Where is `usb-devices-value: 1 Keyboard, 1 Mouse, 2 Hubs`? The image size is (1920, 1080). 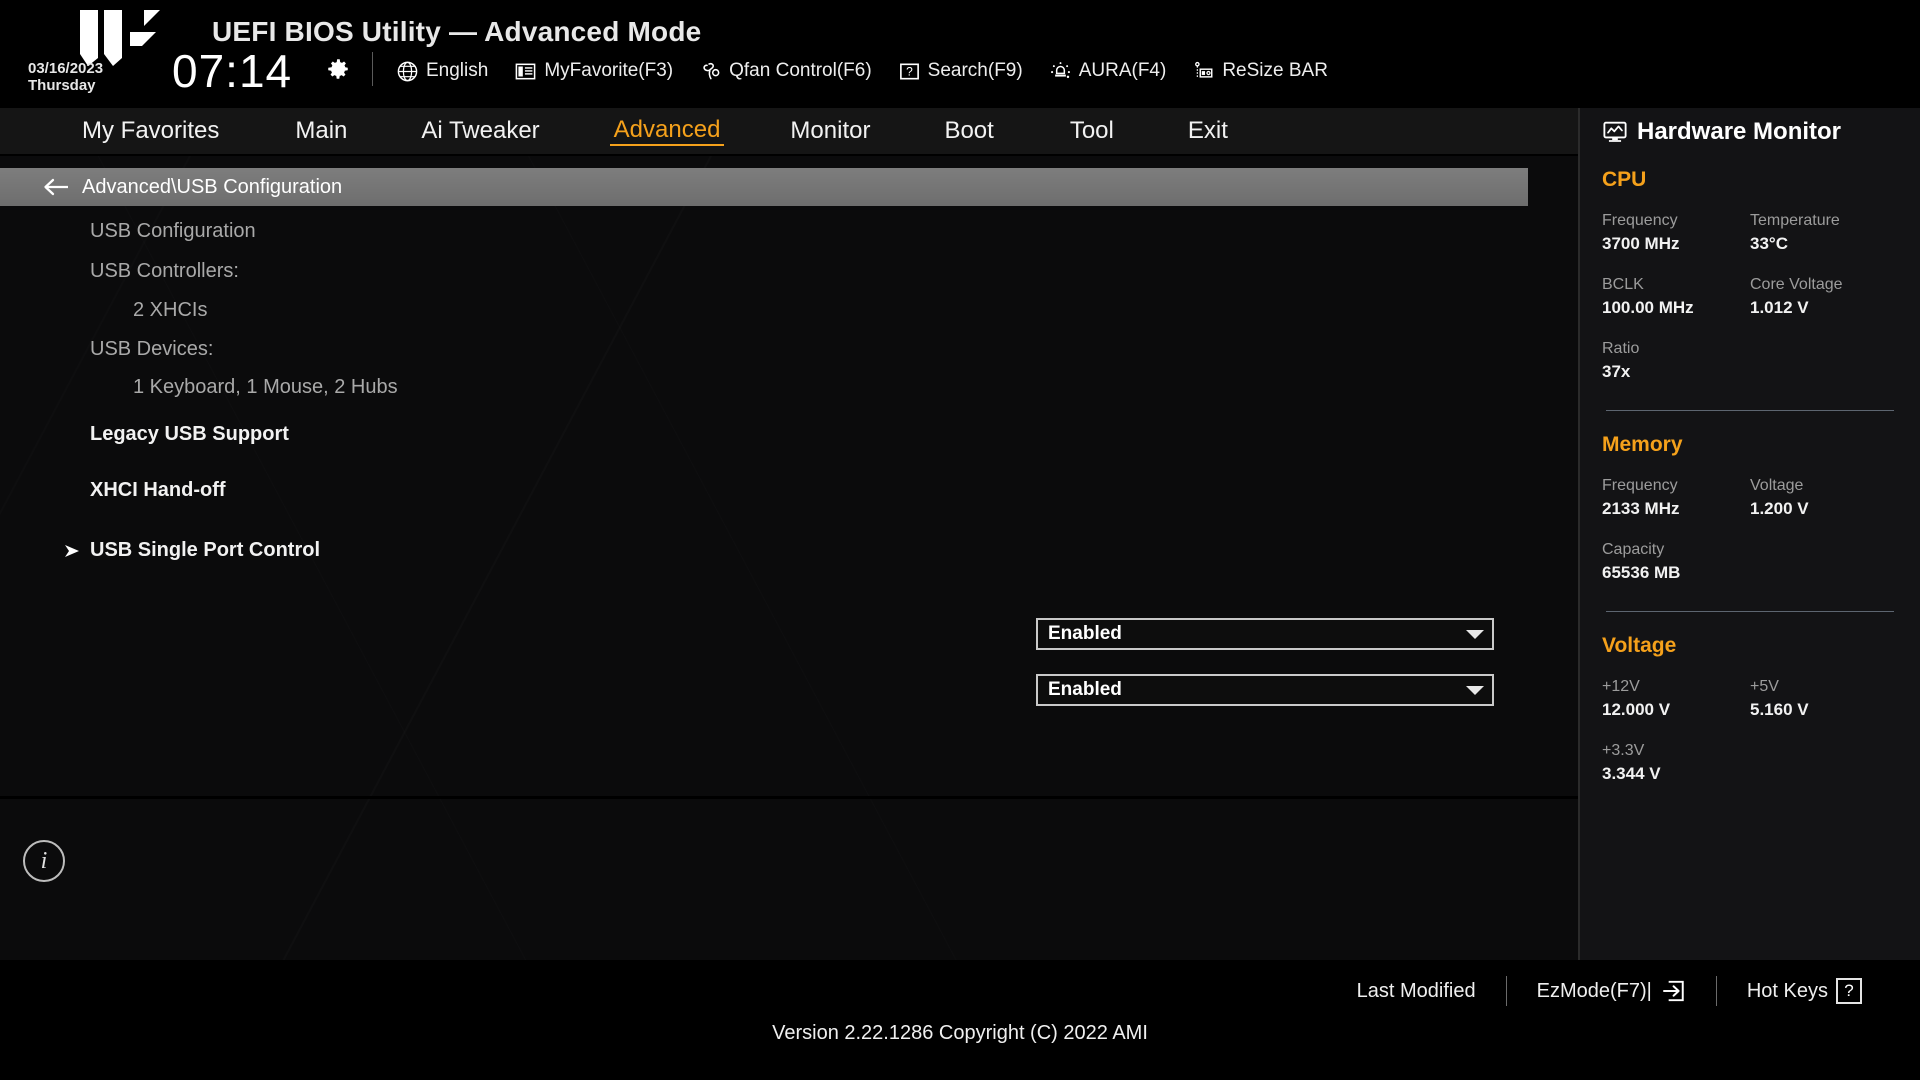
usb-devices-value: 1 Keyboard, 1 Mouse, 2 Hubs is located at coordinates (265, 387).